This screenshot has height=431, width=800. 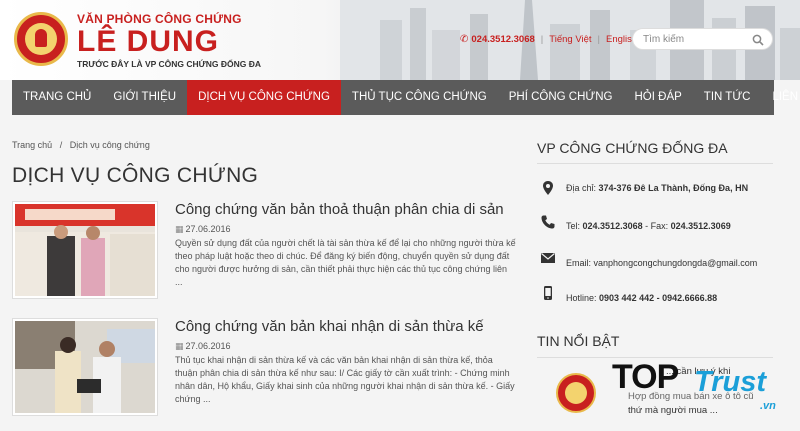 I want to click on phone-icon: ✆, so click(x=464, y=39).